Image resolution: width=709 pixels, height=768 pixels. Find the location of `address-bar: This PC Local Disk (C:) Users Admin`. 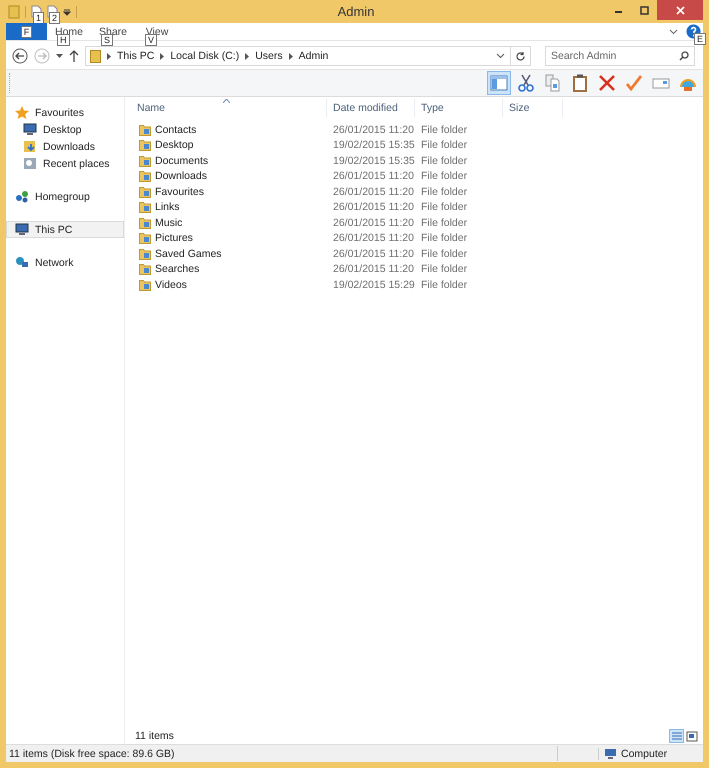

address-bar: This PC Local Disk (C:) Users Admin is located at coordinates (298, 56).